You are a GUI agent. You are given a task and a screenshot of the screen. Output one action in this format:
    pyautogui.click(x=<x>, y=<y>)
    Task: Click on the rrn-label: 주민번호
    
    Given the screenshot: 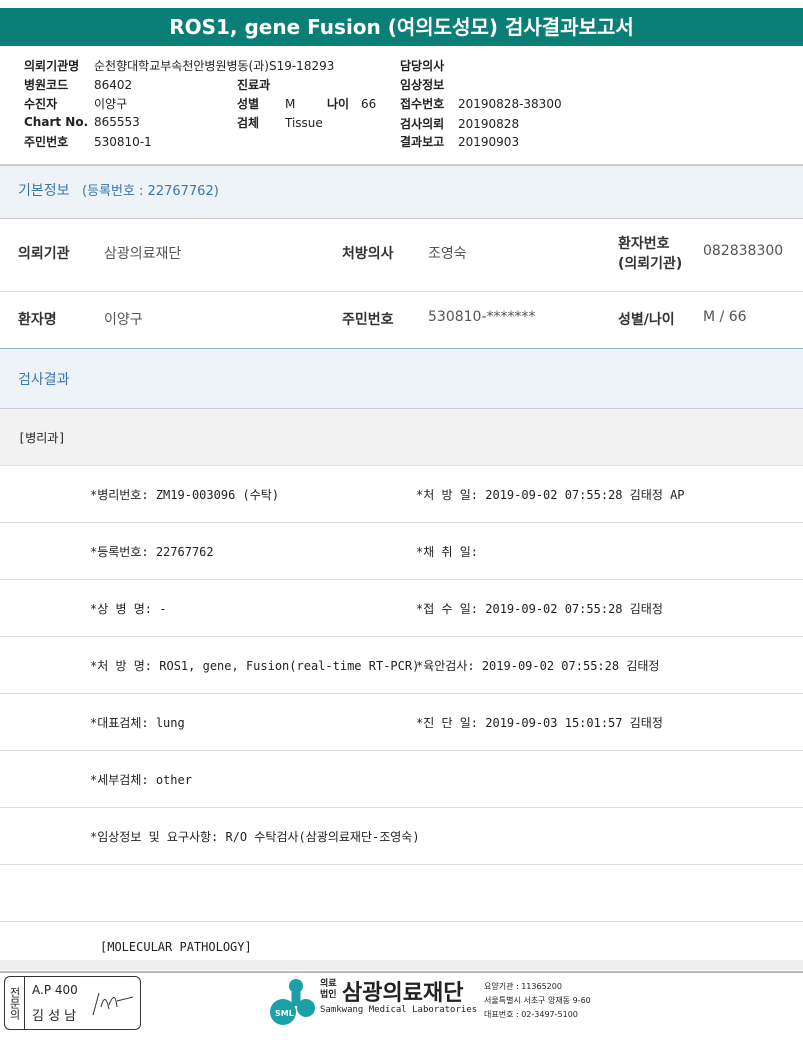 What is the action you would take?
    pyautogui.click(x=368, y=320)
    